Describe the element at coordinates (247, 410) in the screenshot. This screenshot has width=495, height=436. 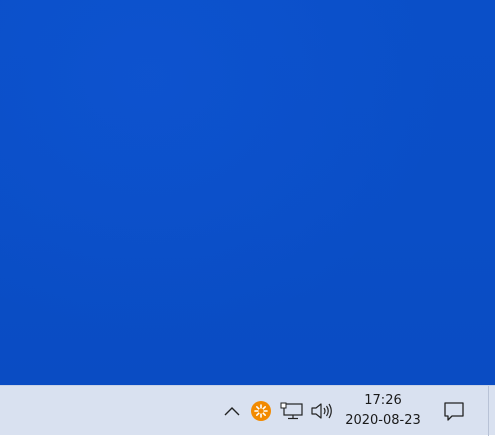
I see `taskbar: 17:26 2020-08-23` at that location.